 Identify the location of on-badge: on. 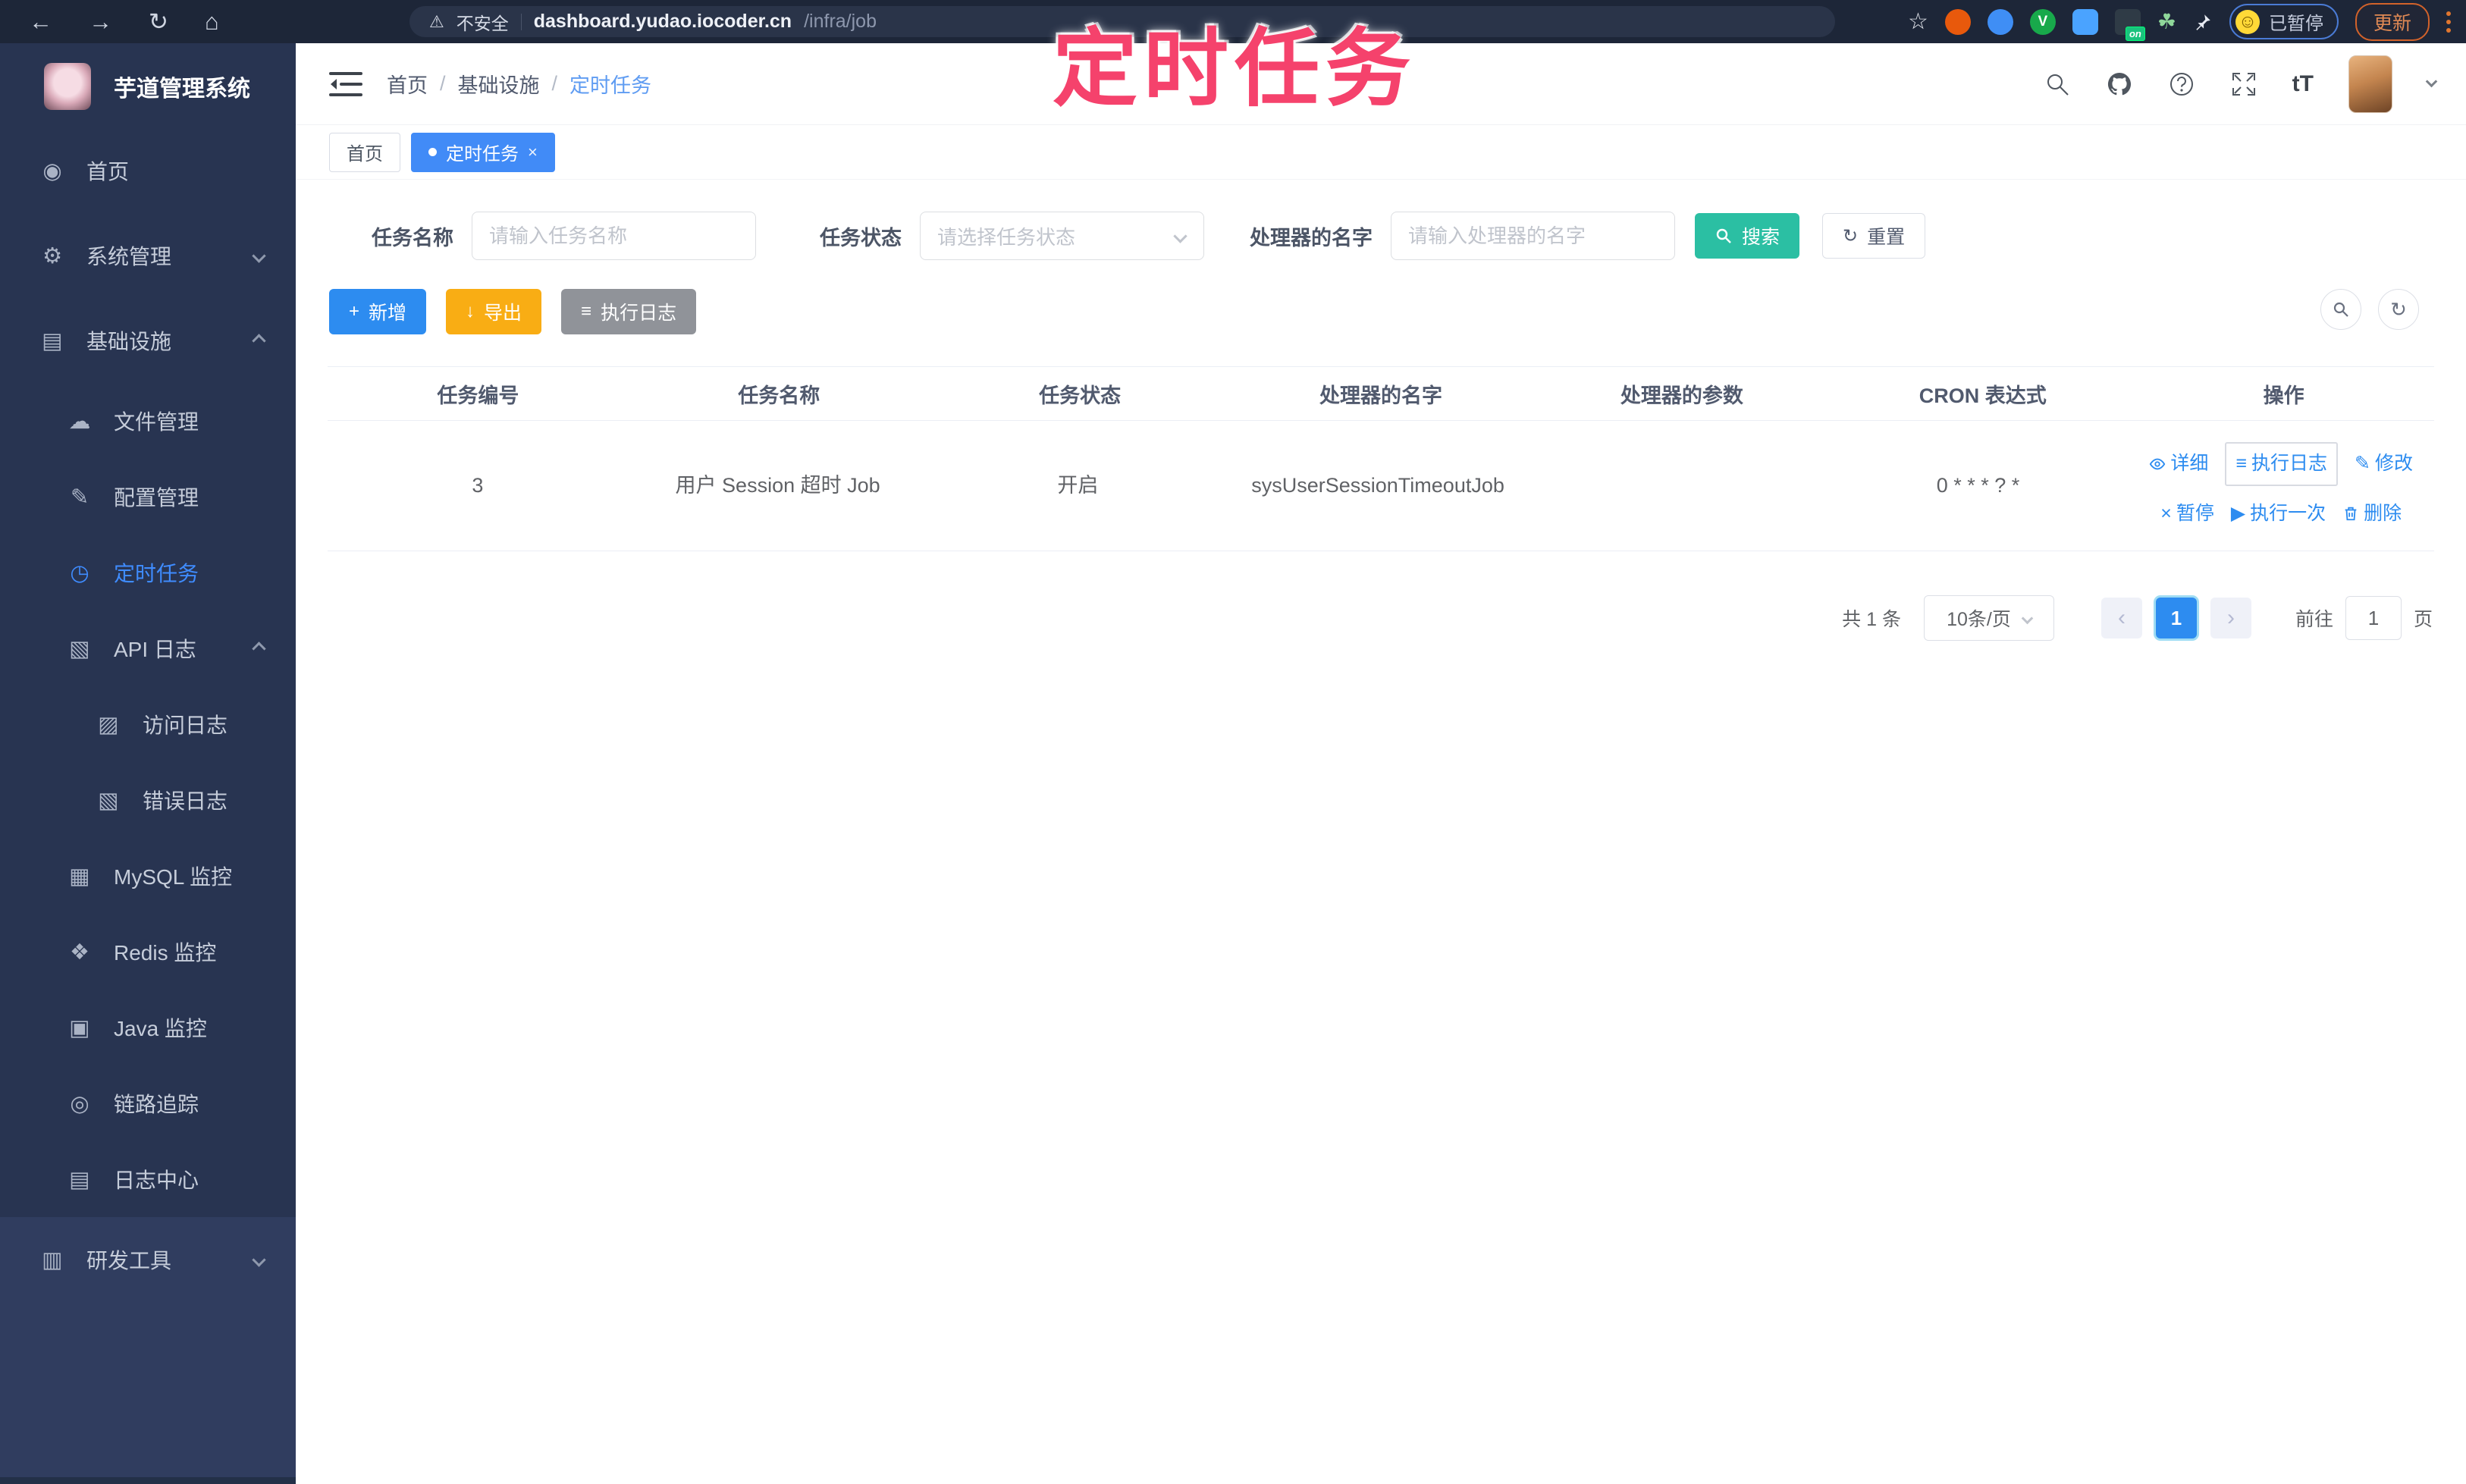
(2135, 33).